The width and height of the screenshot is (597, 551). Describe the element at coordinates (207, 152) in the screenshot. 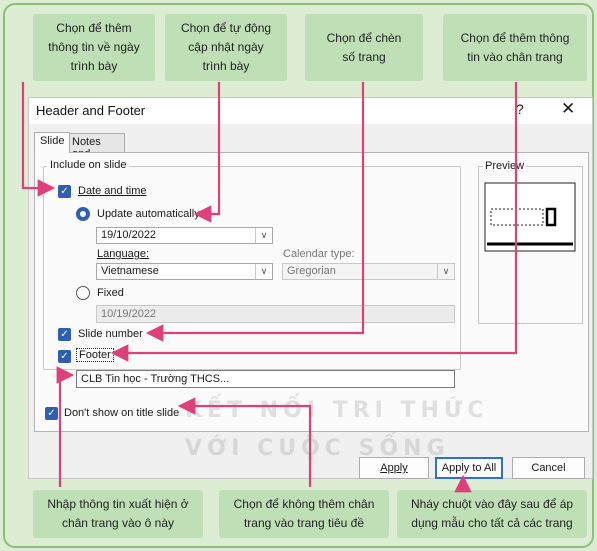

I see `arrow-update-auto` at that location.